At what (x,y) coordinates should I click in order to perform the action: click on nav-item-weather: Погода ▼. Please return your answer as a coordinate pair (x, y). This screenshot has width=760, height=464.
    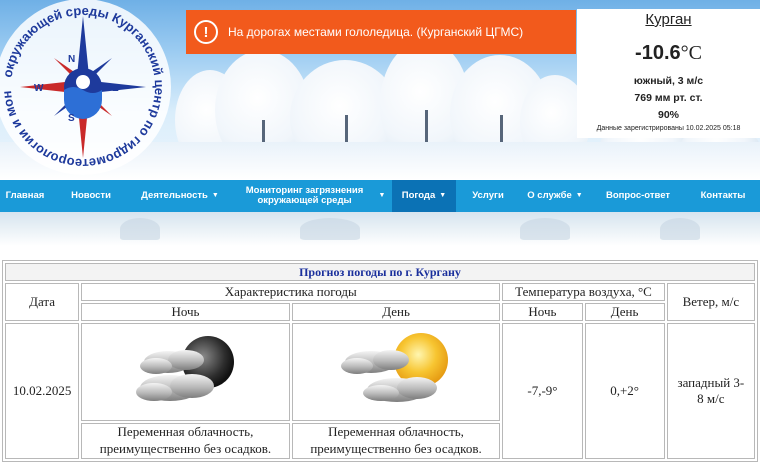
    Looking at the image, I should click on (424, 196).